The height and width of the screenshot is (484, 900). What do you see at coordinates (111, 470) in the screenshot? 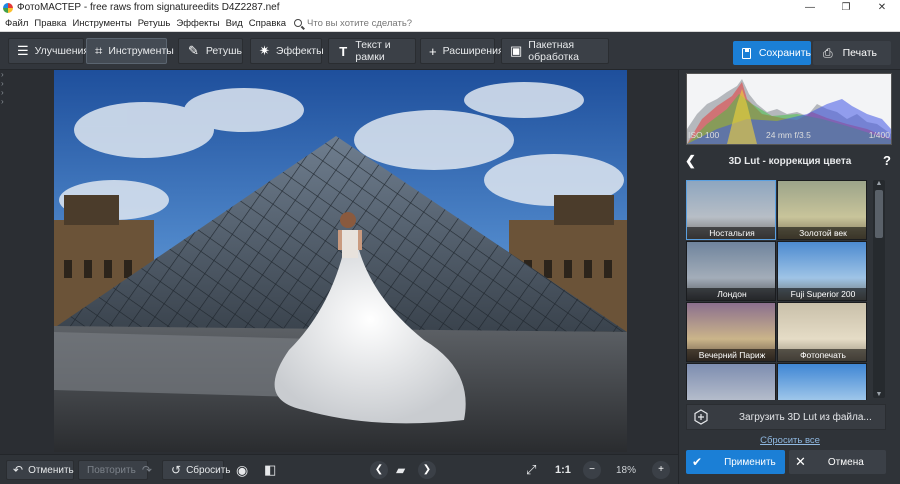
I see `redo-label: Повторить` at bounding box center [111, 470].